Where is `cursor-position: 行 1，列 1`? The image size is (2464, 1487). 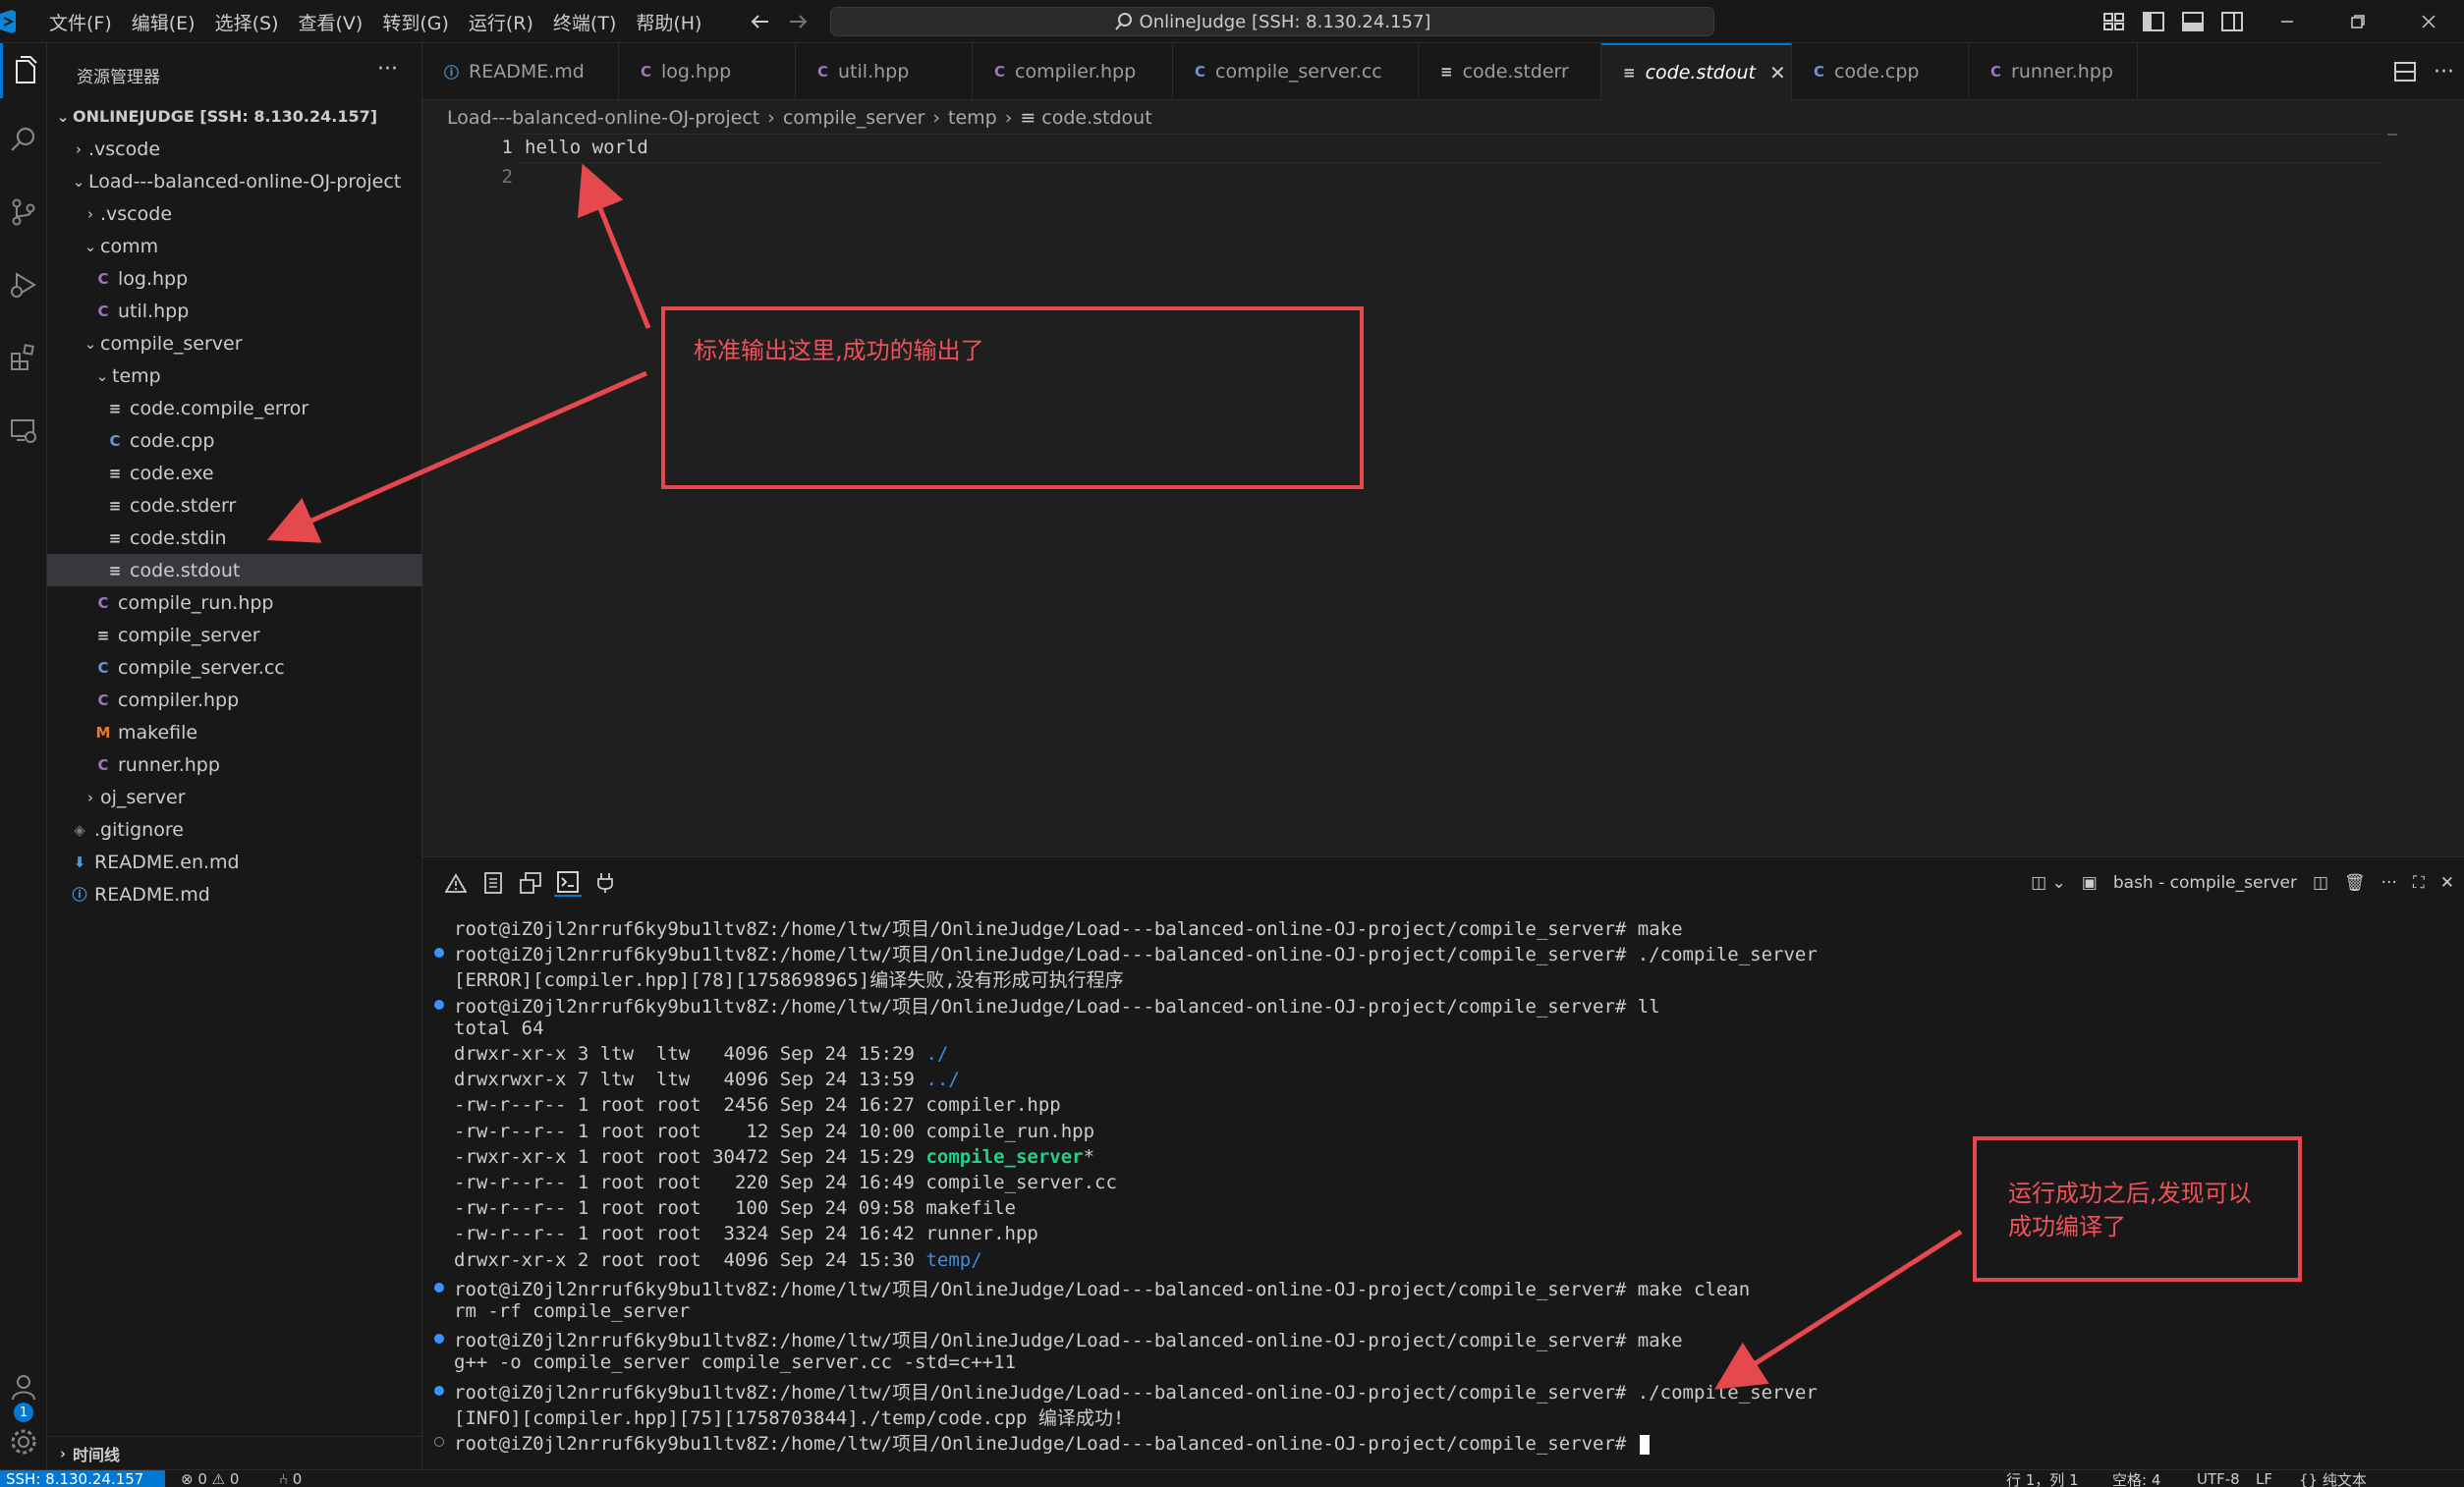 cursor-position: 行 1，列 1 is located at coordinates (2042, 1478).